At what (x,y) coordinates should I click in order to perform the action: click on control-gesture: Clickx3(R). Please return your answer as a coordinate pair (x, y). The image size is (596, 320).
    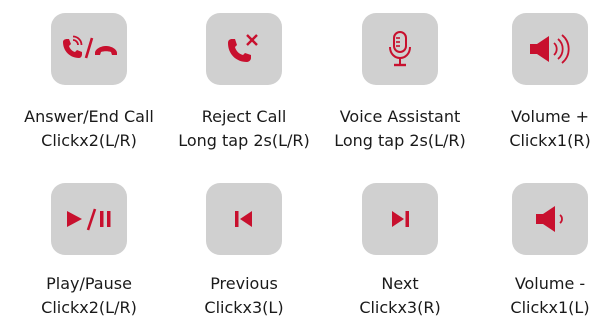
    Looking at the image, I should click on (400, 307).